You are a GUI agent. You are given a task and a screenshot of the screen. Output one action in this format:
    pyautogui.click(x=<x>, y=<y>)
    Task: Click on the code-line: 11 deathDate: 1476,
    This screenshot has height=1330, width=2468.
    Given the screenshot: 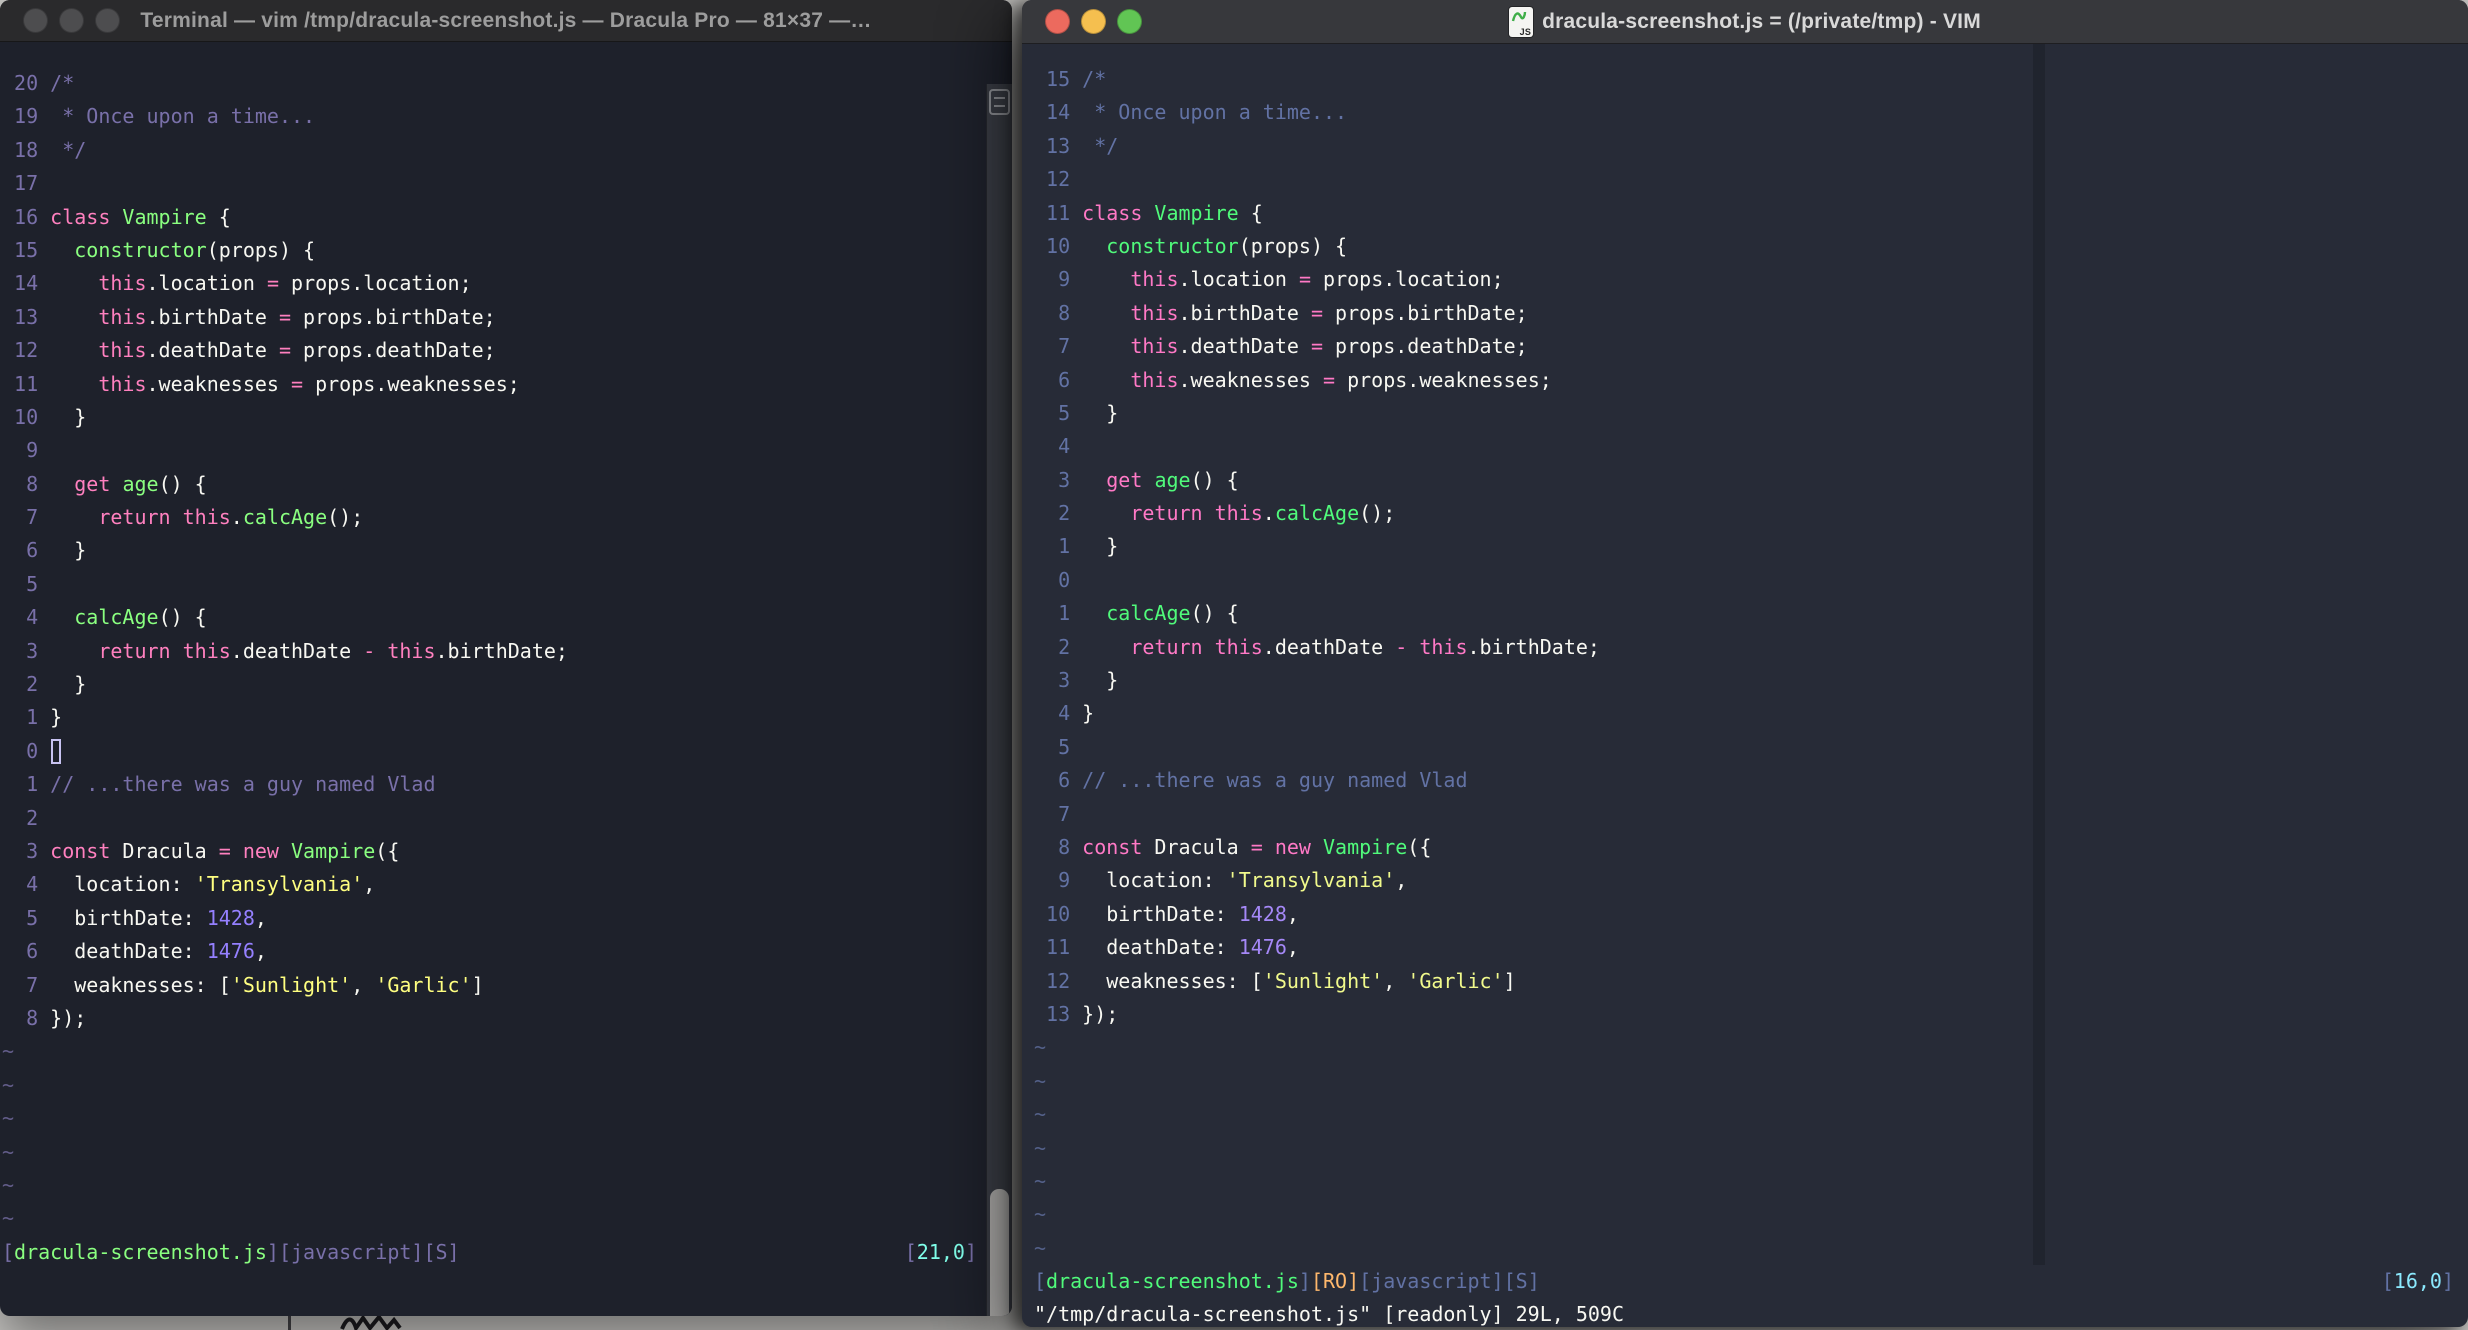 What is the action you would take?
    pyautogui.click(x=1166, y=947)
    